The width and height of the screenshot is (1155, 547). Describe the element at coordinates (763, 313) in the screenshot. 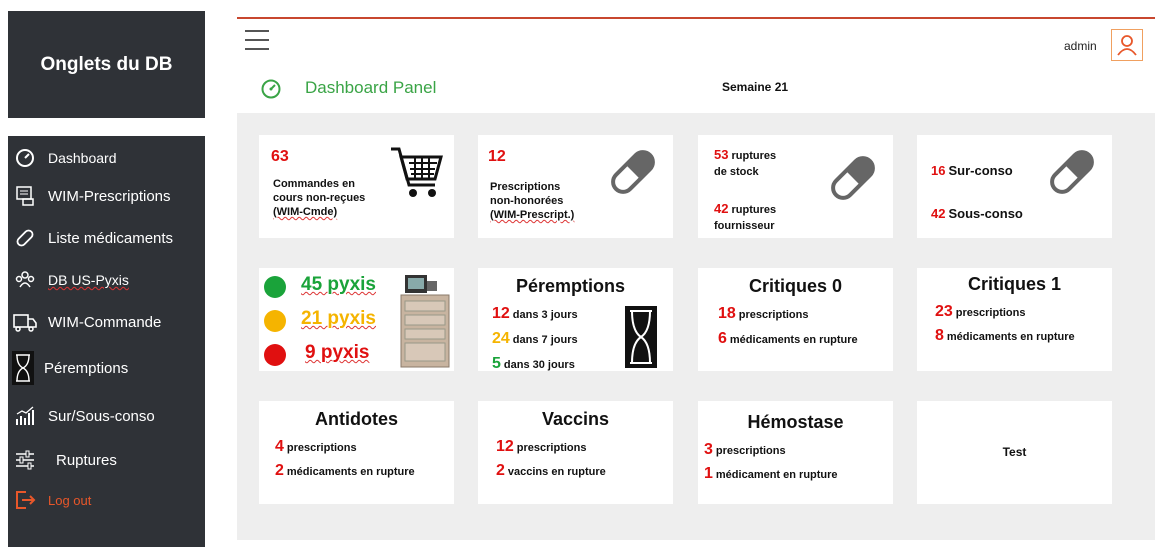

I see `card-line-prescriptions: 18 prescriptions` at that location.